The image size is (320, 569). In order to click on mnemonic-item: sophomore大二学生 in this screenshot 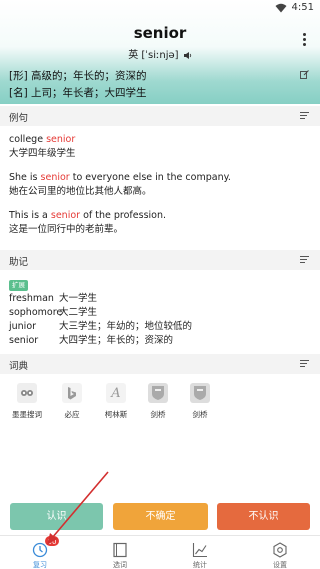, I will do `click(53, 312)`.